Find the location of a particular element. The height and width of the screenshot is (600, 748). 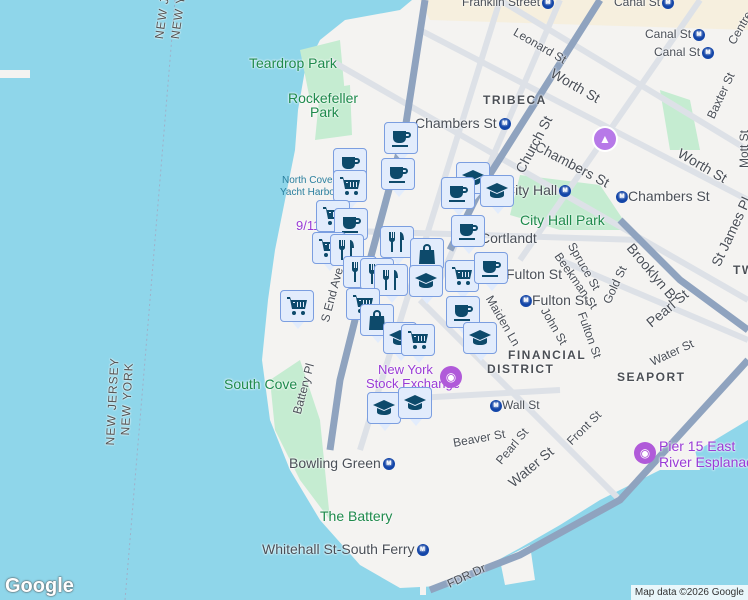

label-franklin: Franklin Street M is located at coordinates (508, 4).